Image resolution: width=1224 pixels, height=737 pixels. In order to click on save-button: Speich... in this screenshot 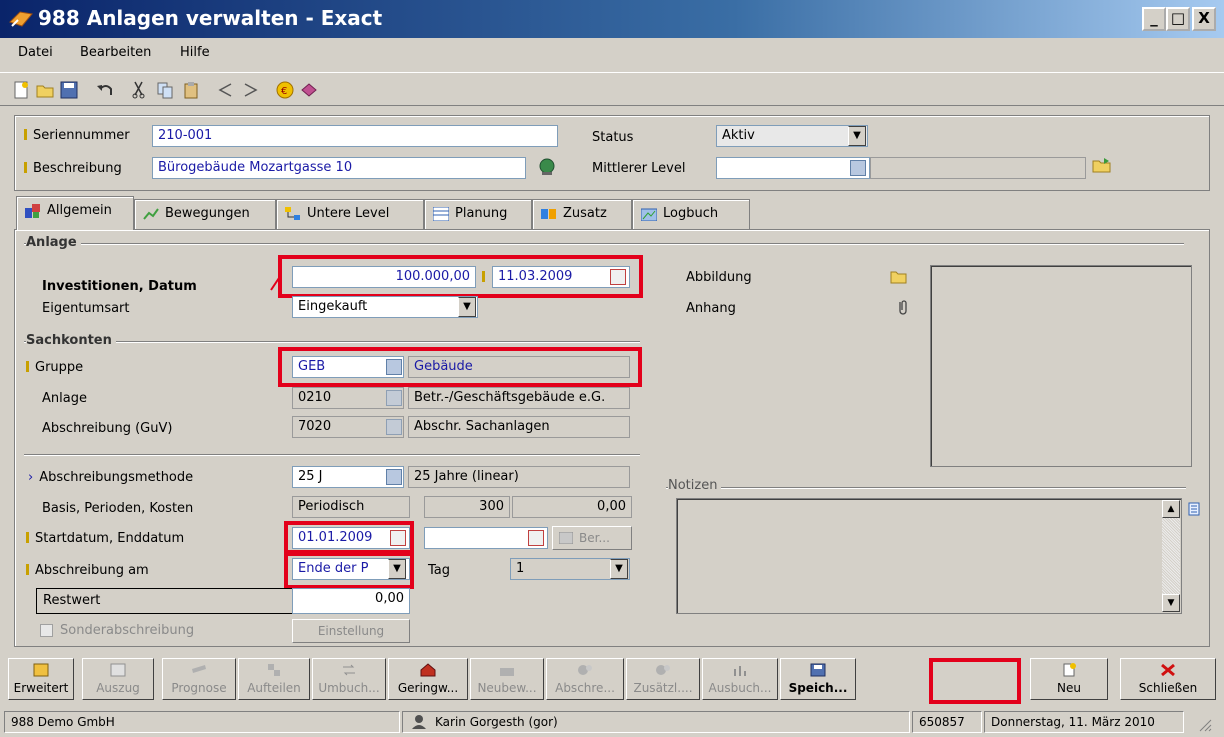, I will do `click(818, 679)`.